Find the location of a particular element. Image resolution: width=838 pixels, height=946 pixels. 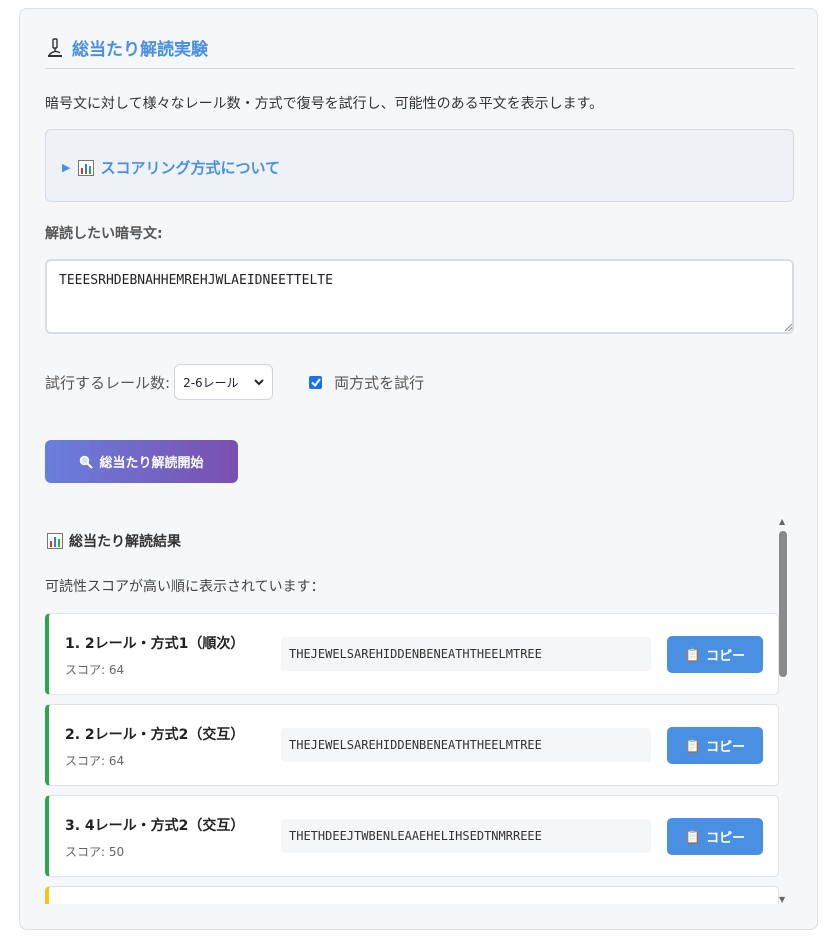

result-title: 3. 4レール・方式2（交互） is located at coordinates (155, 826).